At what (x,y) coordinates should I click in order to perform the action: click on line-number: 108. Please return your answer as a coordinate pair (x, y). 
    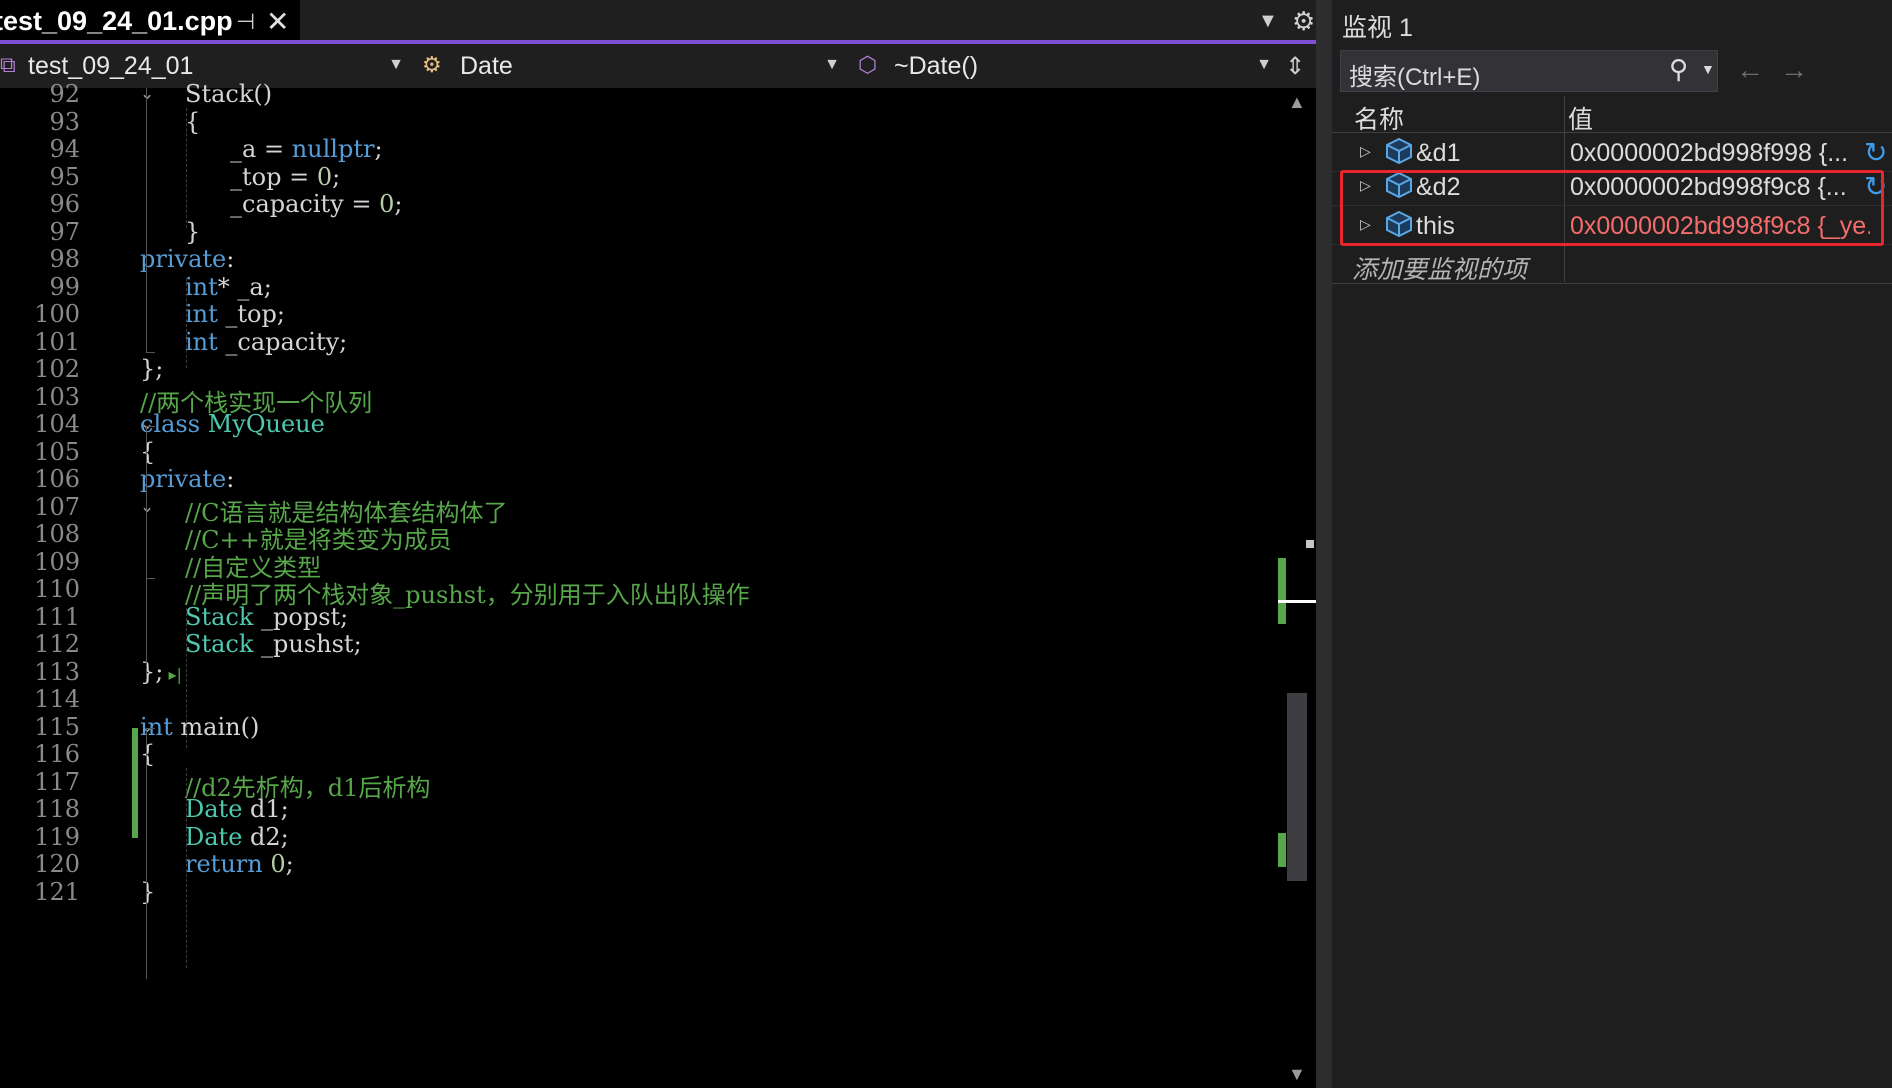
    Looking at the image, I should click on (57, 534).